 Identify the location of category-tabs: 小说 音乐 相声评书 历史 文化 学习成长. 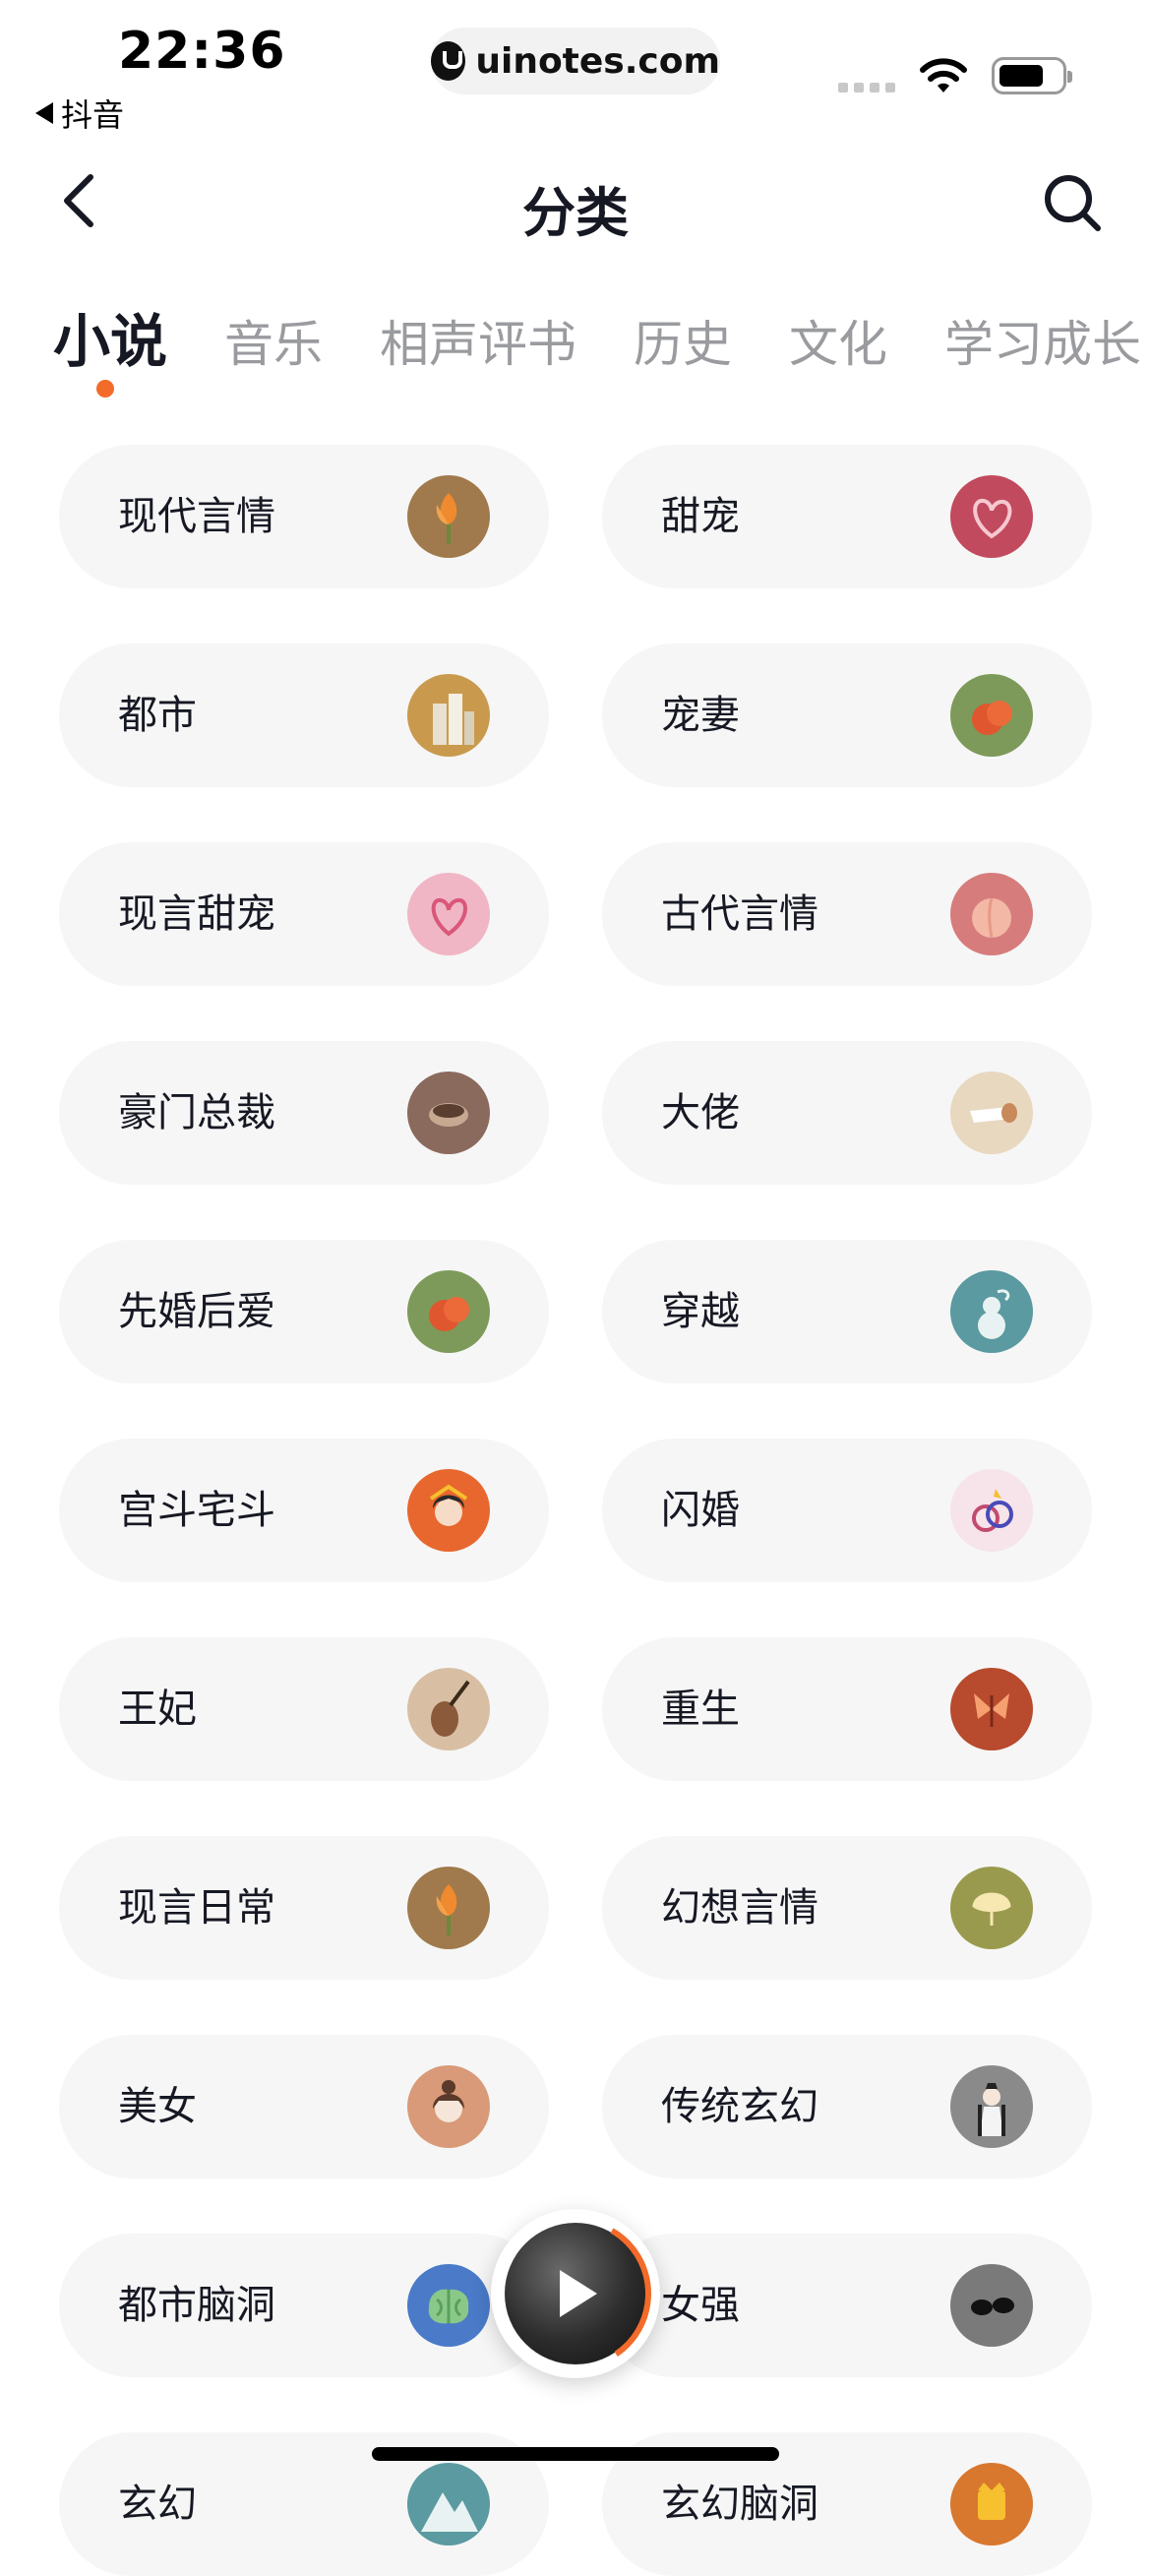
(597, 336).